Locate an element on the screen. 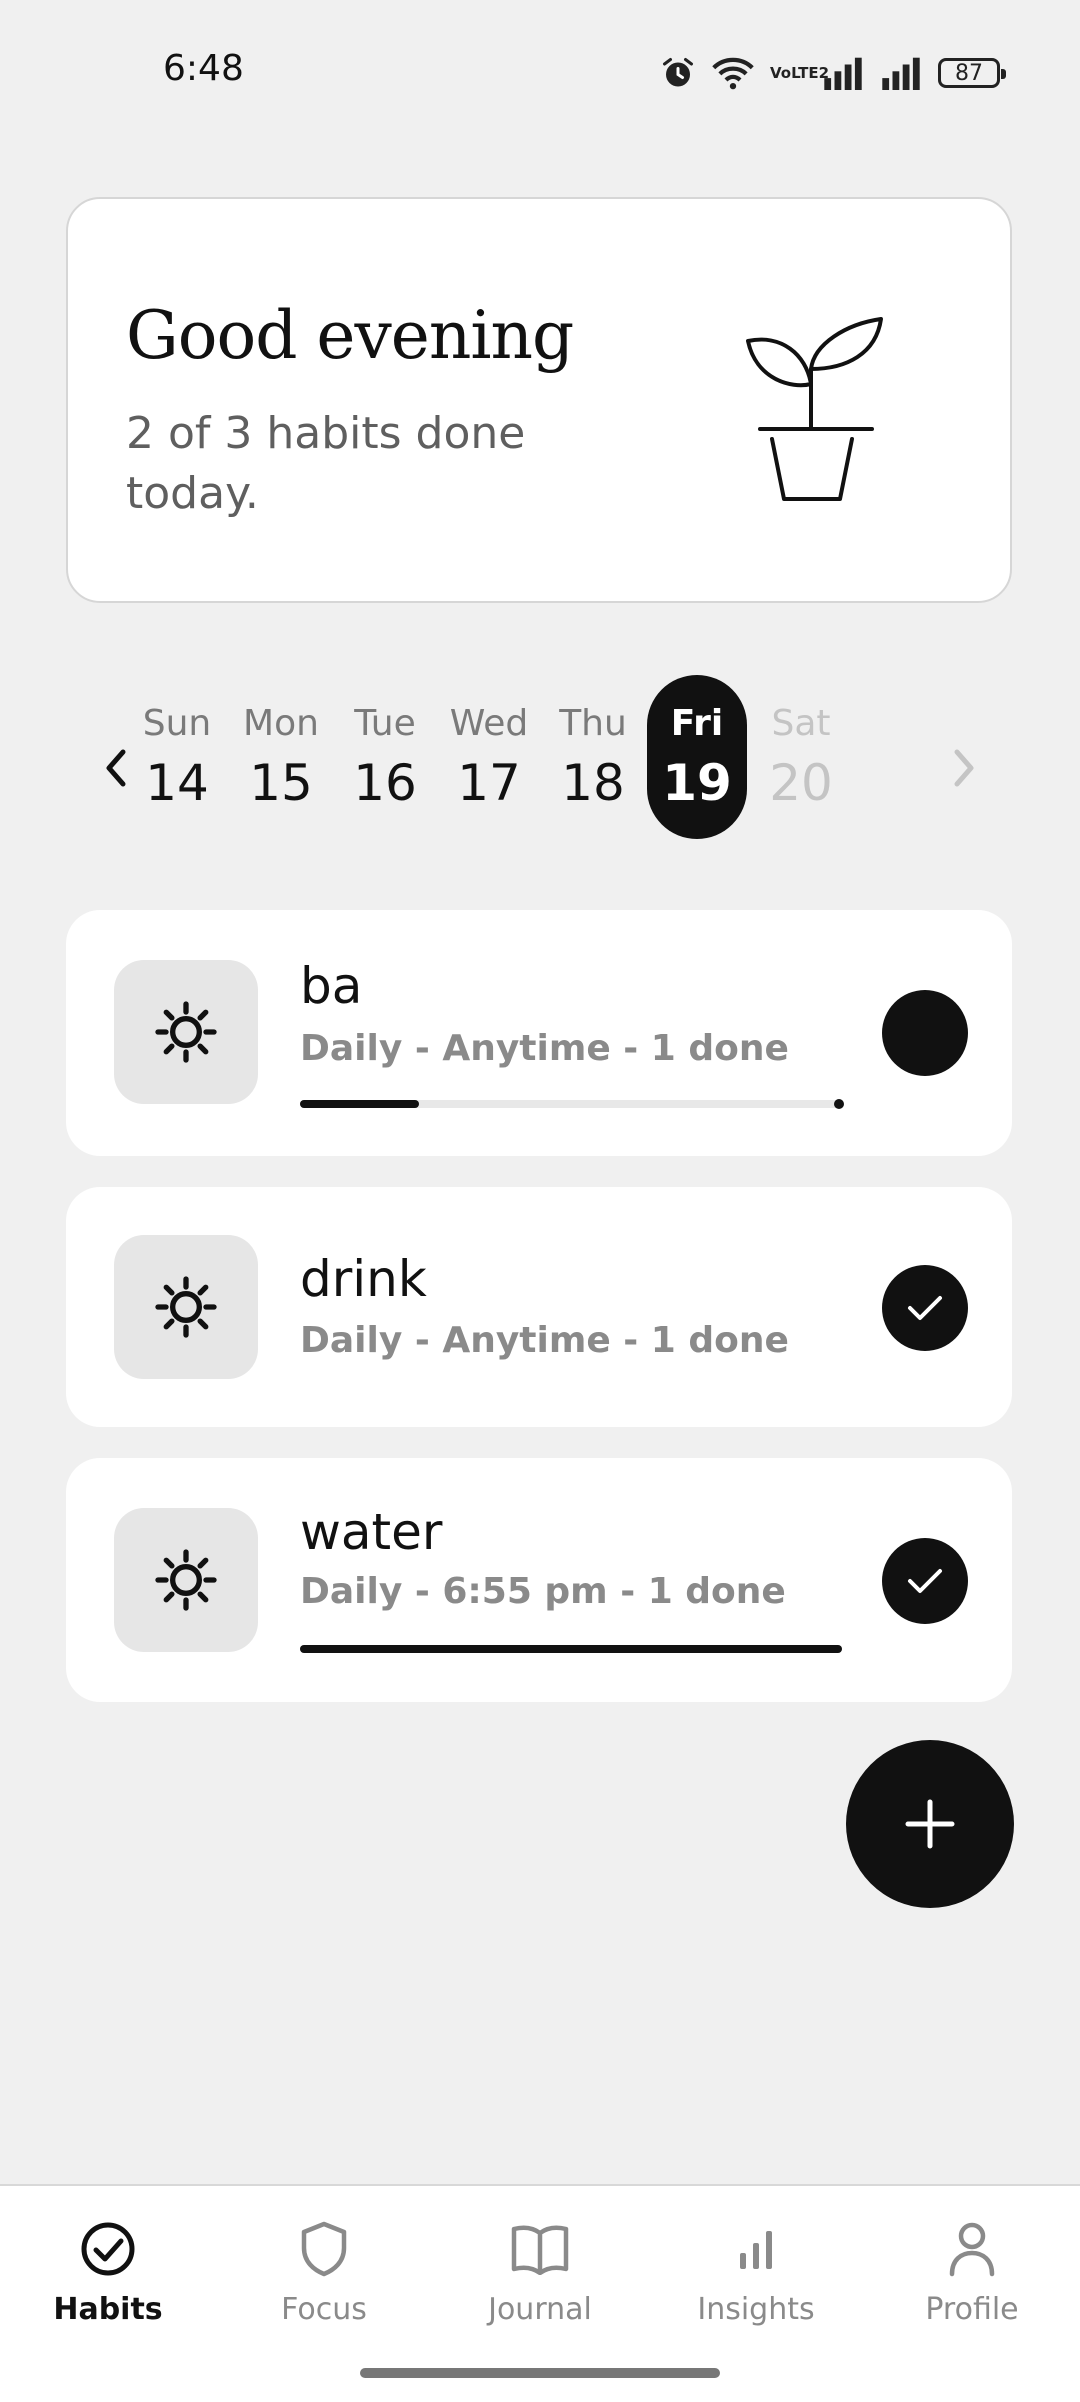 The width and height of the screenshot is (1080, 2402). volte-icon: VoLTE2 is located at coordinates (800, 72).